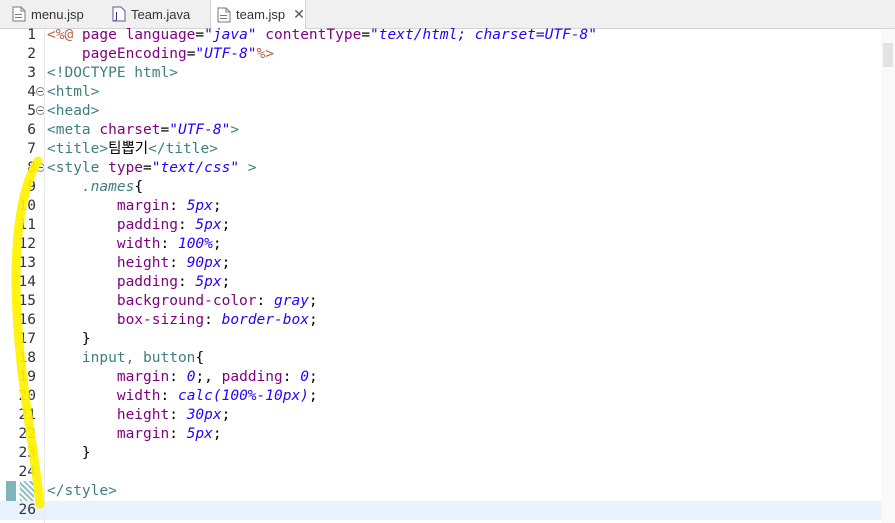 Image resolution: width=895 pixels, height=523 pixels. Describe the element at coordinates (186, 301) in the screenshot. I see `code-token: background-color` at that location.